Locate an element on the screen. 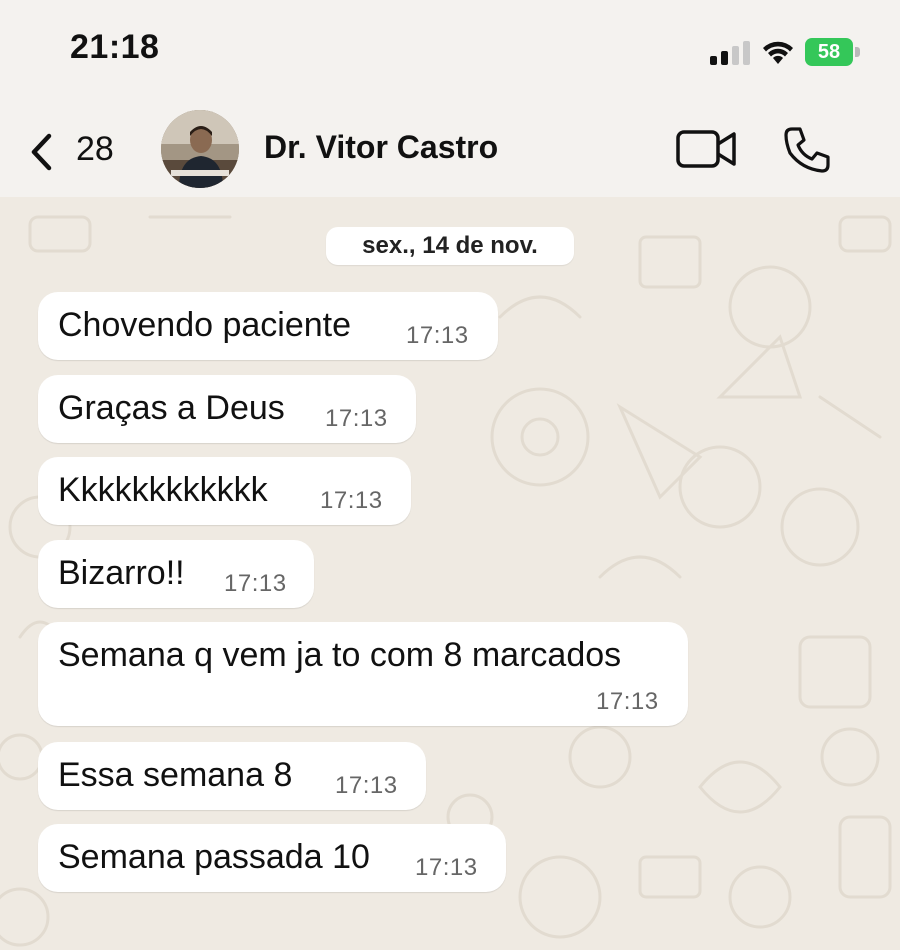  avatar is located at coordinates (200, 149).